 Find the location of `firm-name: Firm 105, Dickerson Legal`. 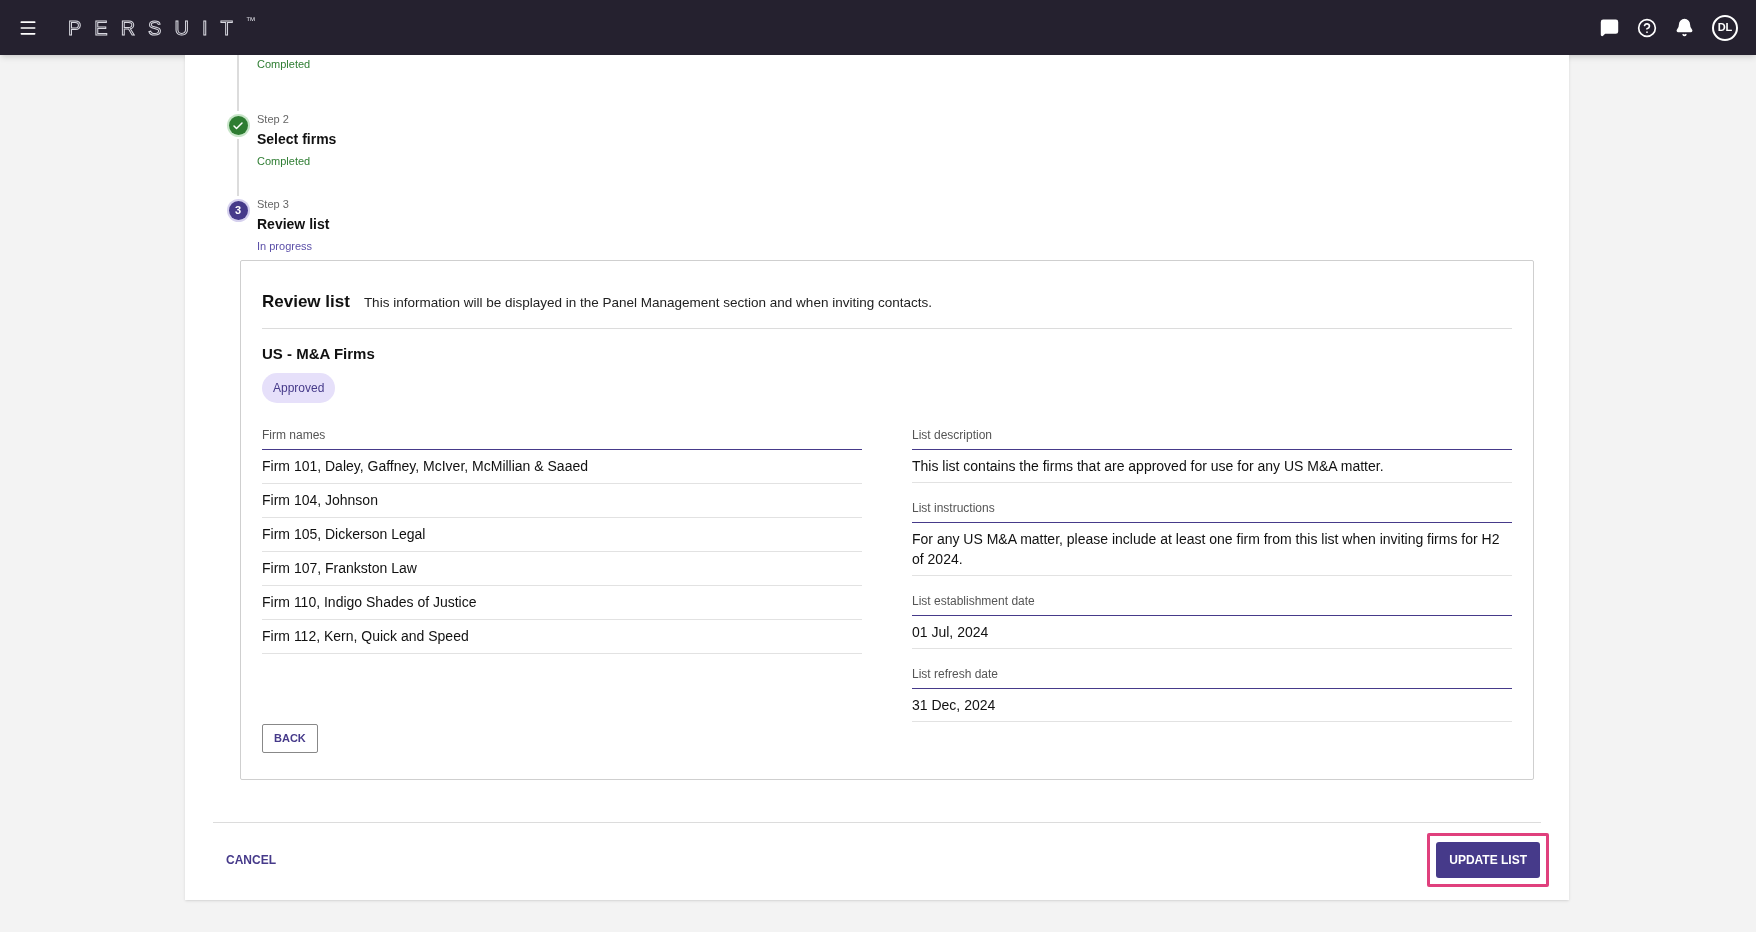

firm-name: Firm 105, Dickerson Legal is located at coordinates (562, 535).